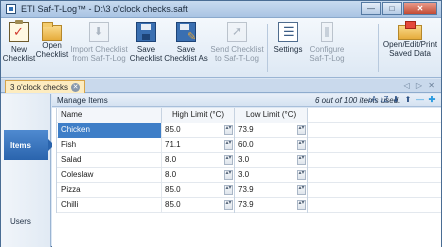 This screenshot has height=247, width=442. I want to click on side-navigation: Items Users, so click(27, 170).